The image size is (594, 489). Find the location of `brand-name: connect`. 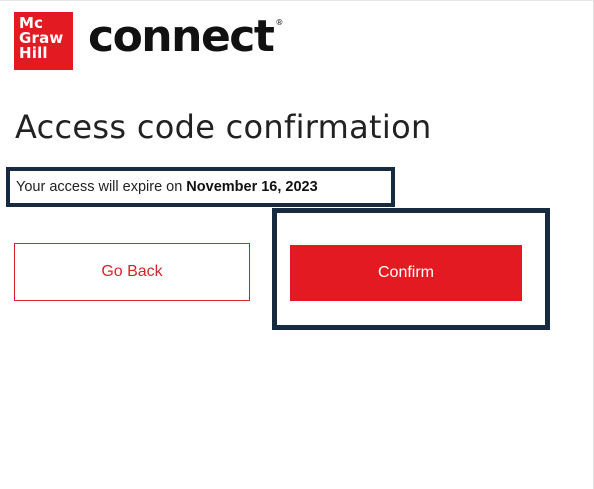

brand-name: connect is located at coordinates (181, 36).